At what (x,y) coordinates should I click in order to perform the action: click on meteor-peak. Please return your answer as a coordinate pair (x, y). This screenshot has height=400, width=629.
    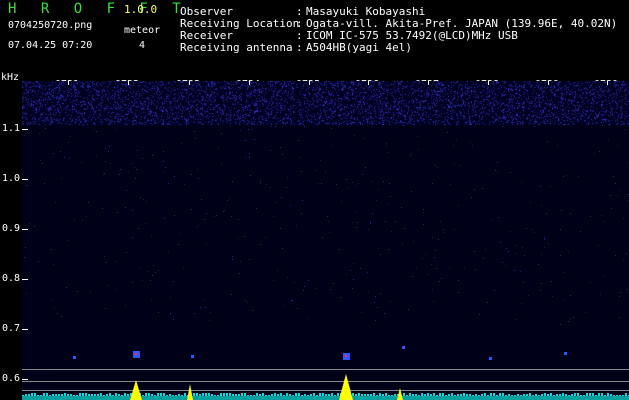
    Looking at the image, I should click on (190, 392).